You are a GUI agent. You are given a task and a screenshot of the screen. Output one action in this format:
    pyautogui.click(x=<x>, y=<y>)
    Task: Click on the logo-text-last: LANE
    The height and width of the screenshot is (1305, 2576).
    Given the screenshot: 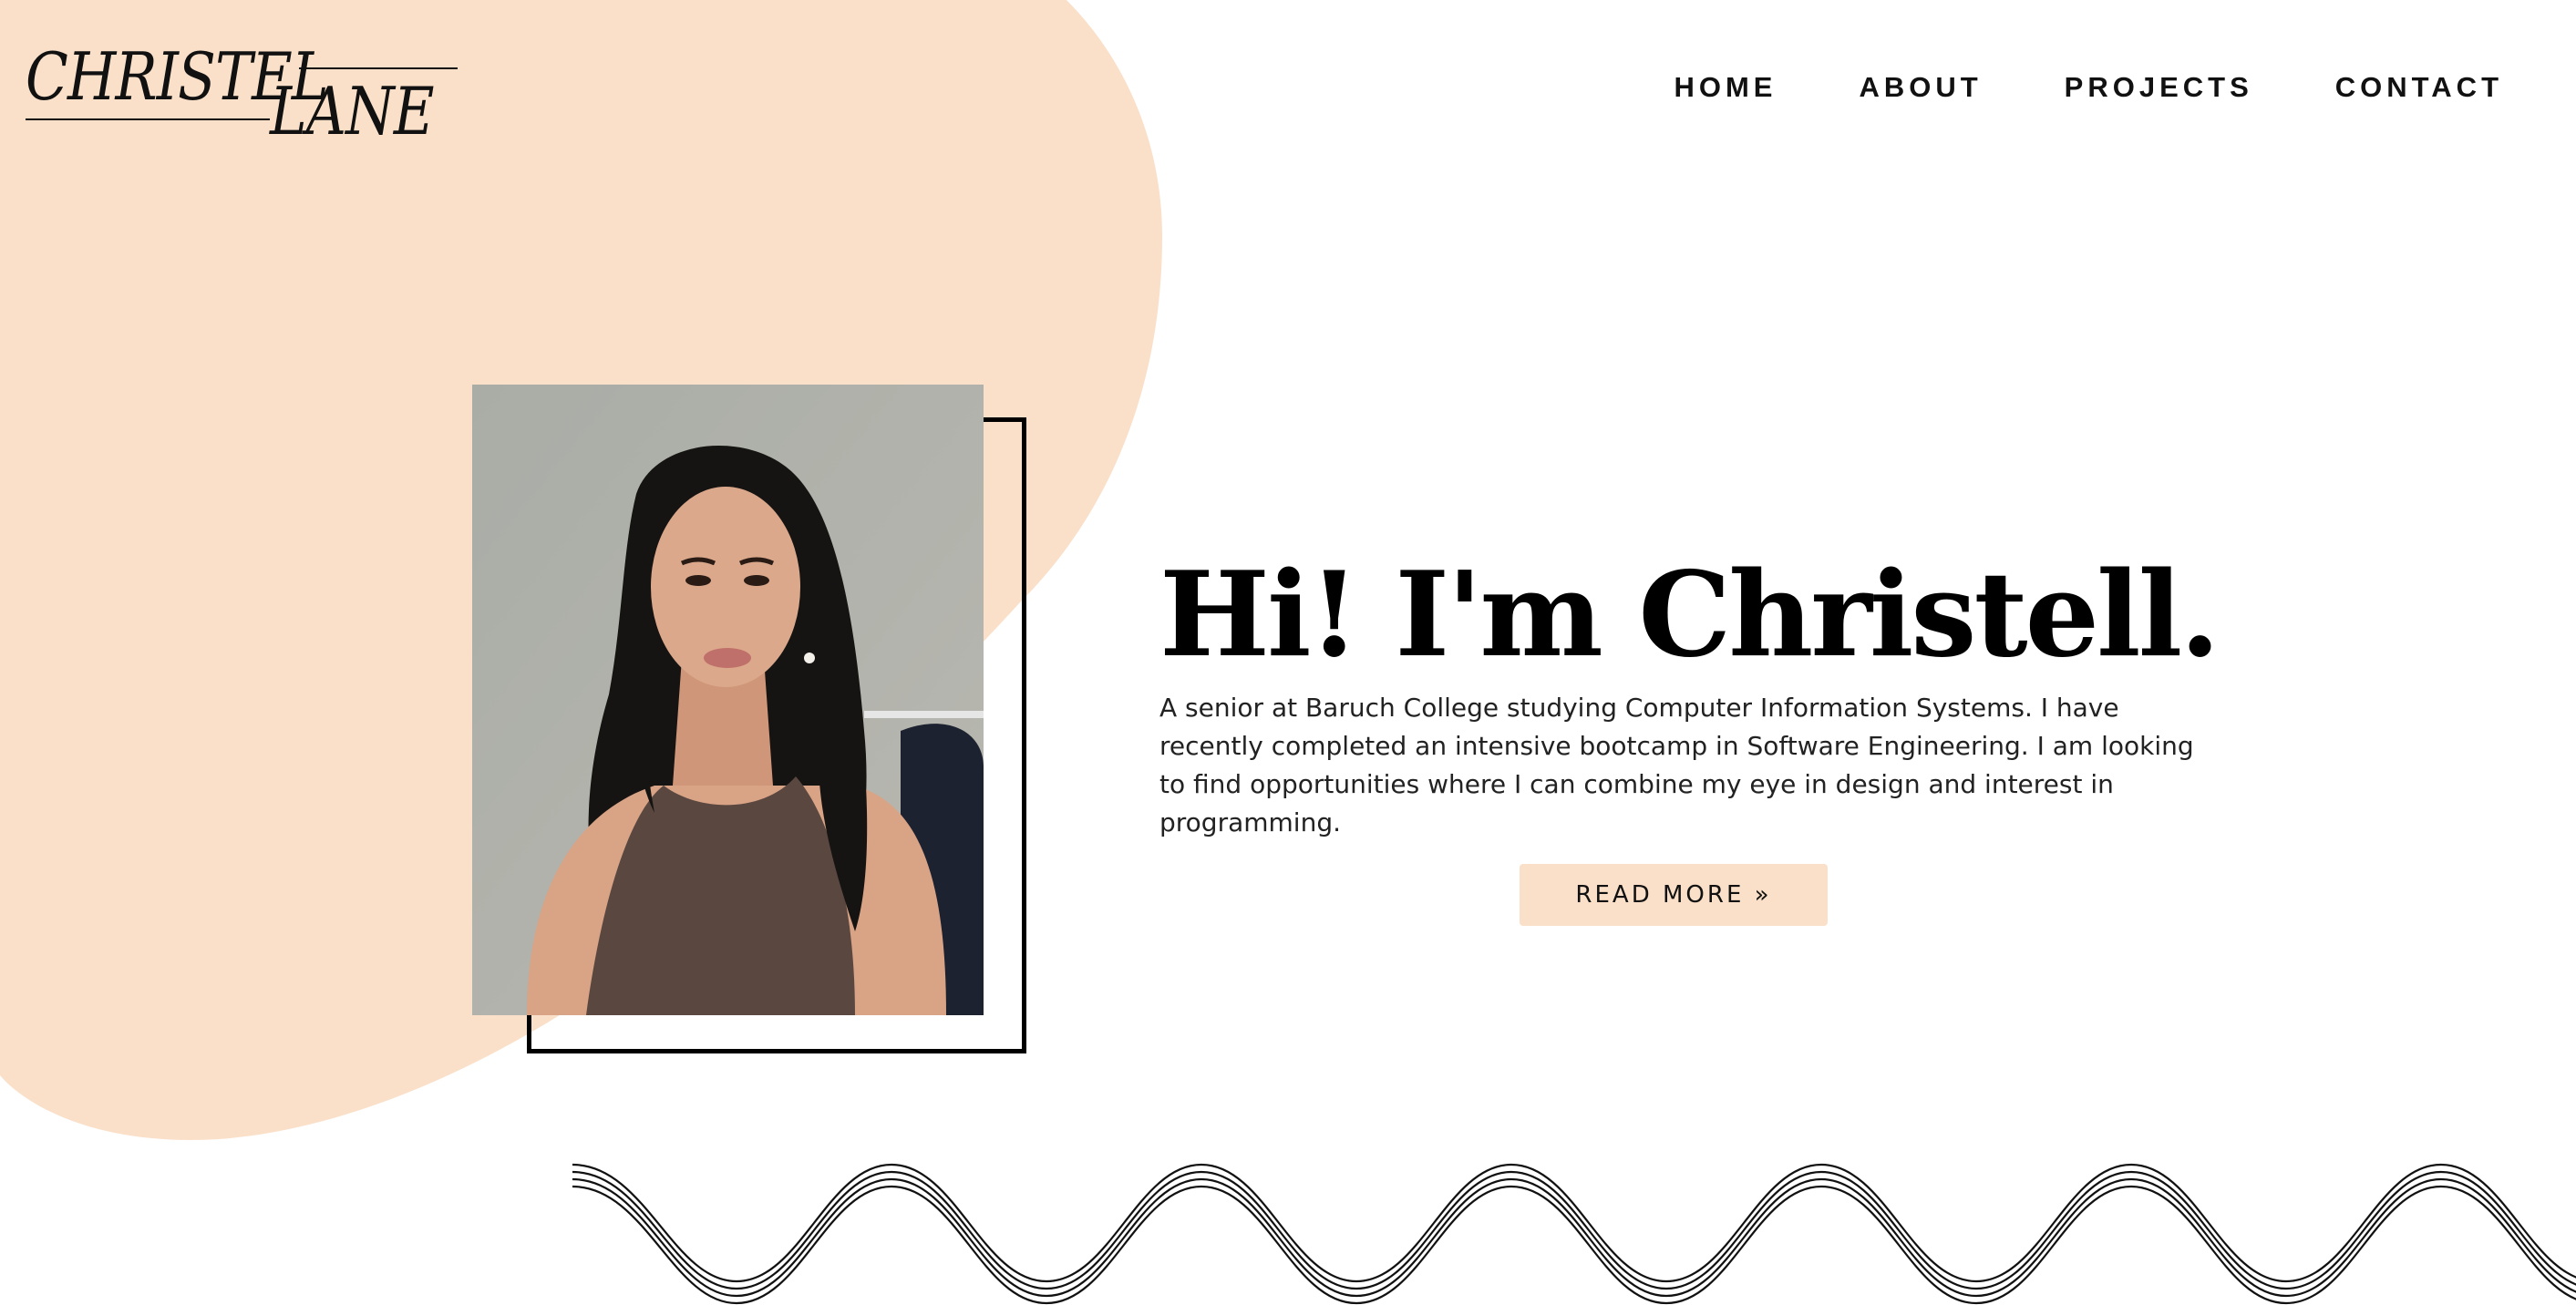 What is the action you would take?
    pyautogui.click(x=352, y=111)
    